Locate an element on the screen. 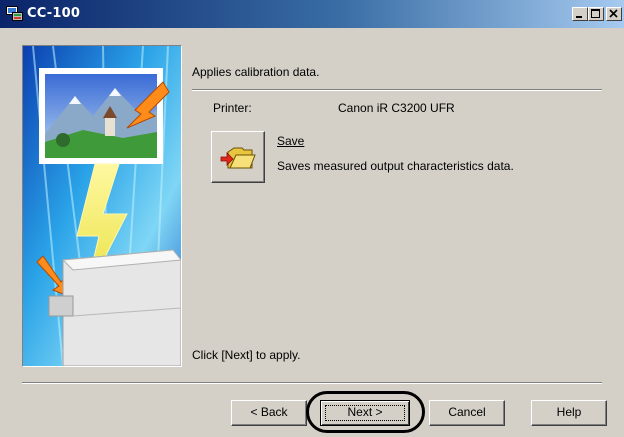 The width and height of the screenshot is (624, 437). window-title: CC-100 is located at coordinates (54, 13).